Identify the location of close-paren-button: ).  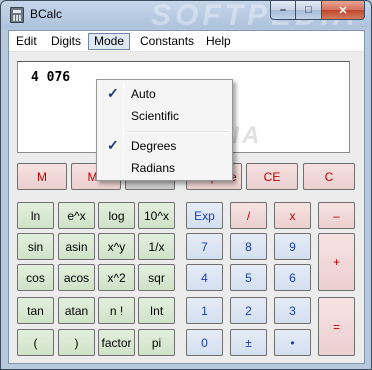
(76, 342).